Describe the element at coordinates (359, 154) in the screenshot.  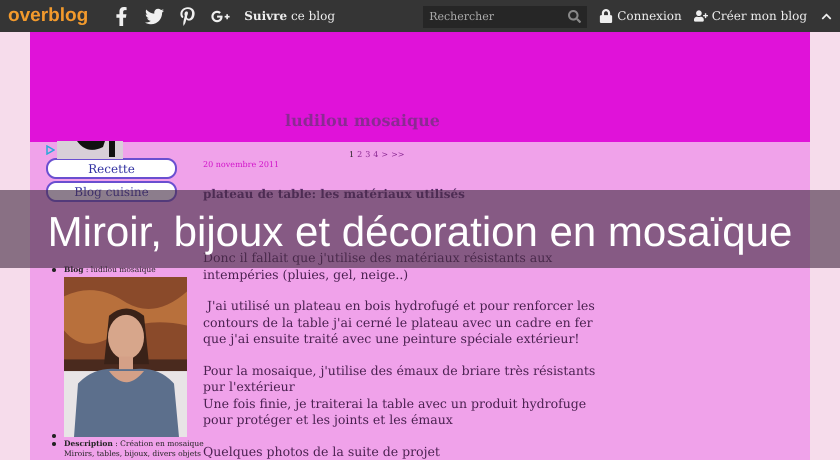
I see `page-link: 2` at that location.